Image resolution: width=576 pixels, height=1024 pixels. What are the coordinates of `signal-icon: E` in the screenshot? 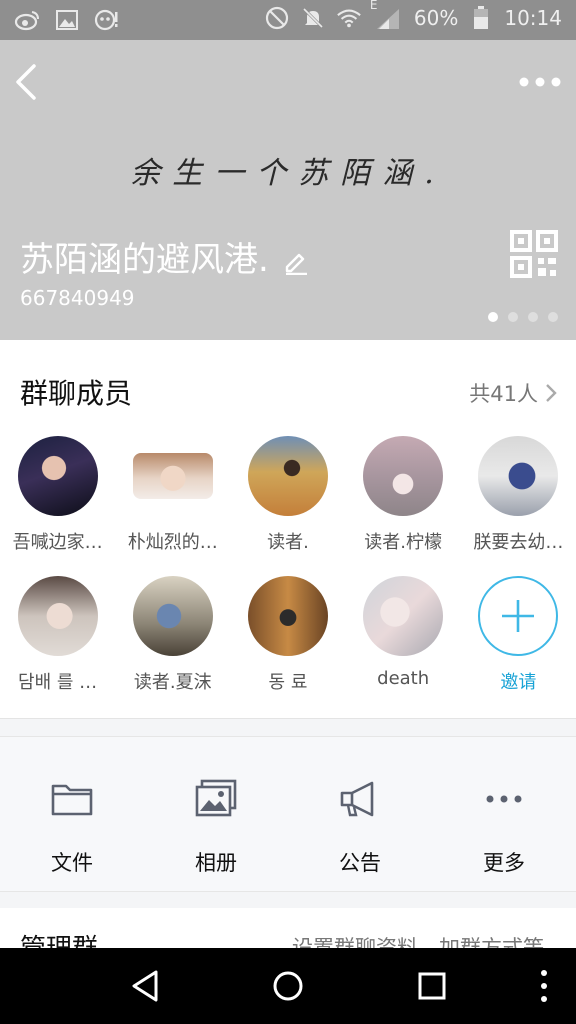 It's located at (387, 15).